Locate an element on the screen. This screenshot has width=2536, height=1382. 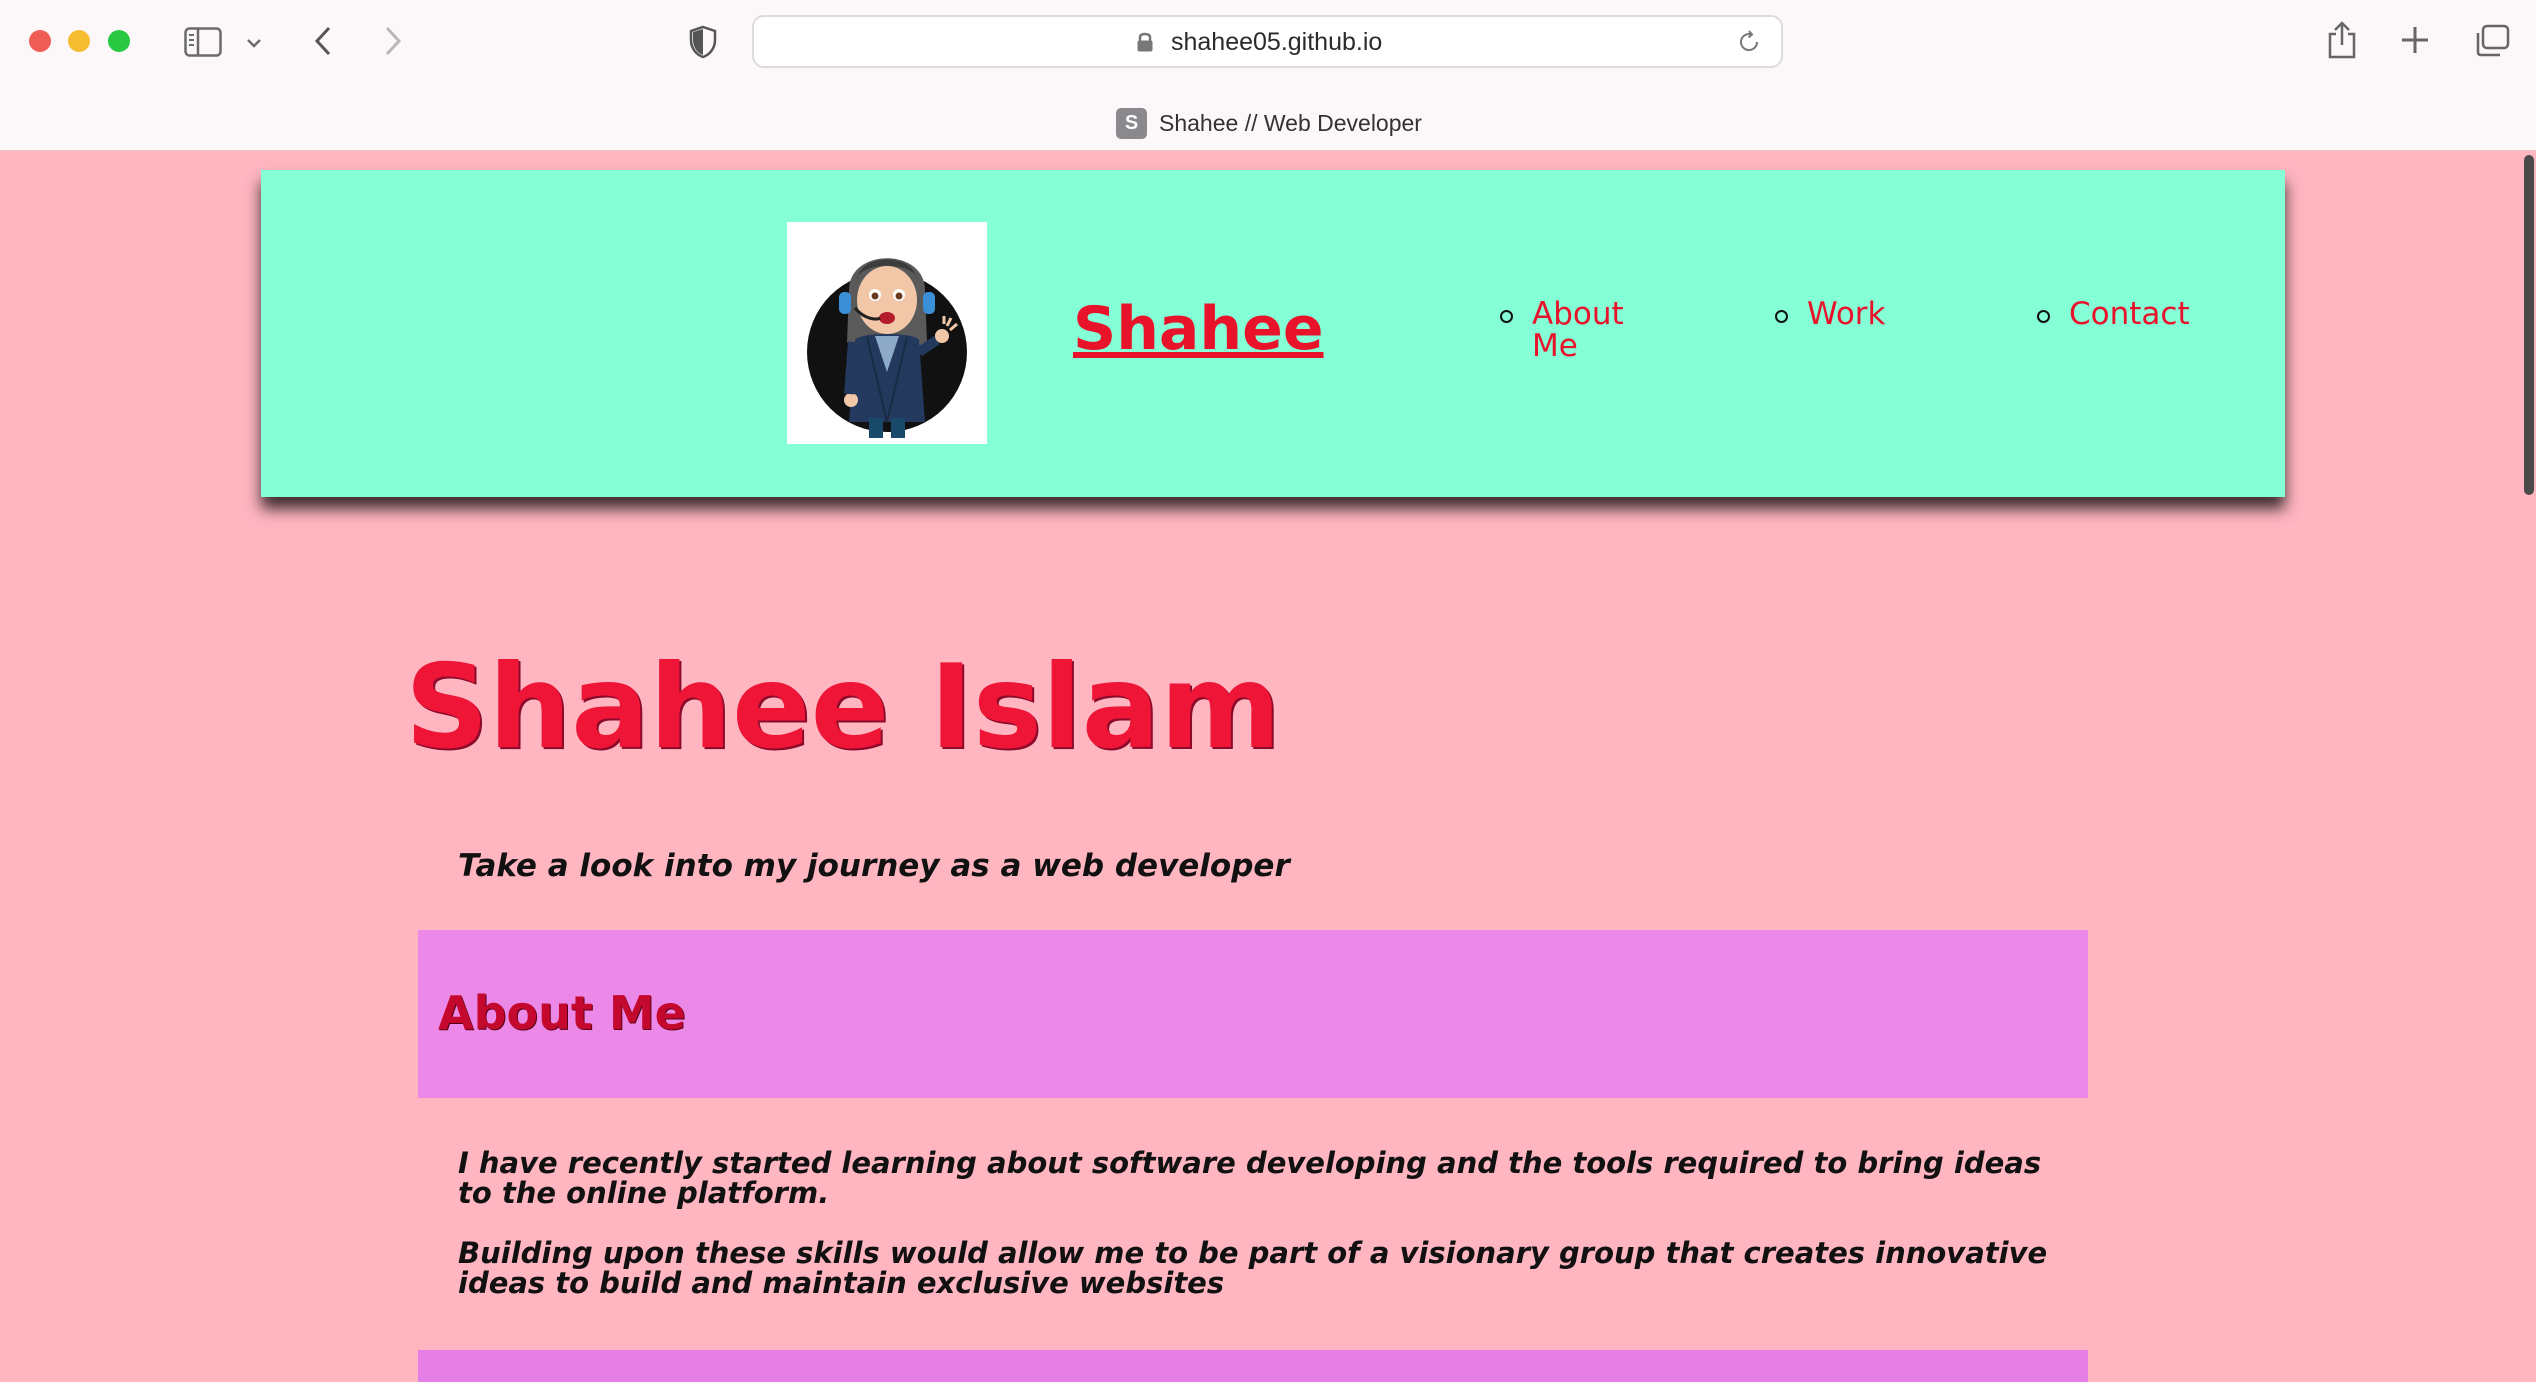
next-section-header is located at coordinates (1253, 1366).